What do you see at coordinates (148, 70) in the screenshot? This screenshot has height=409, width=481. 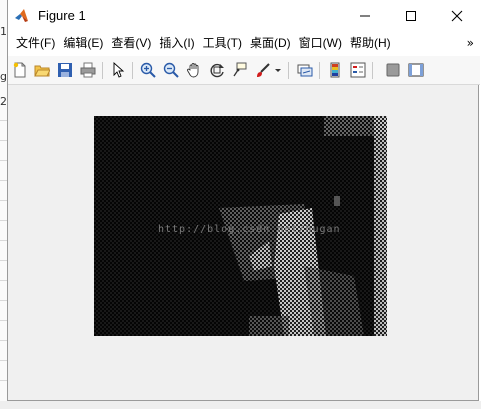 I see `zoom-in-icon` at bounding box center [148, 70].